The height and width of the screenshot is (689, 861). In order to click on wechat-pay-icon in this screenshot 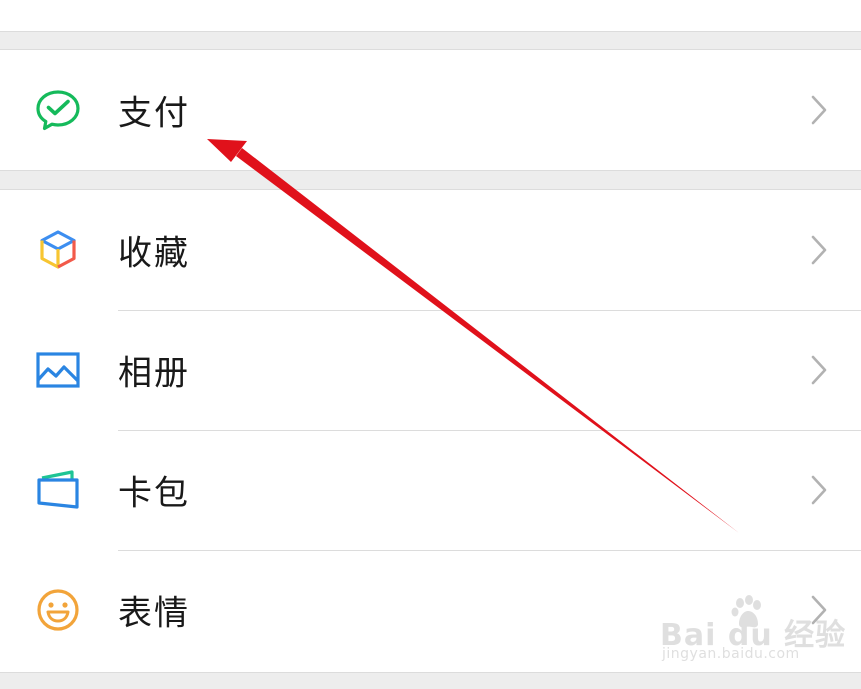, I will do `click(58, 110)`.